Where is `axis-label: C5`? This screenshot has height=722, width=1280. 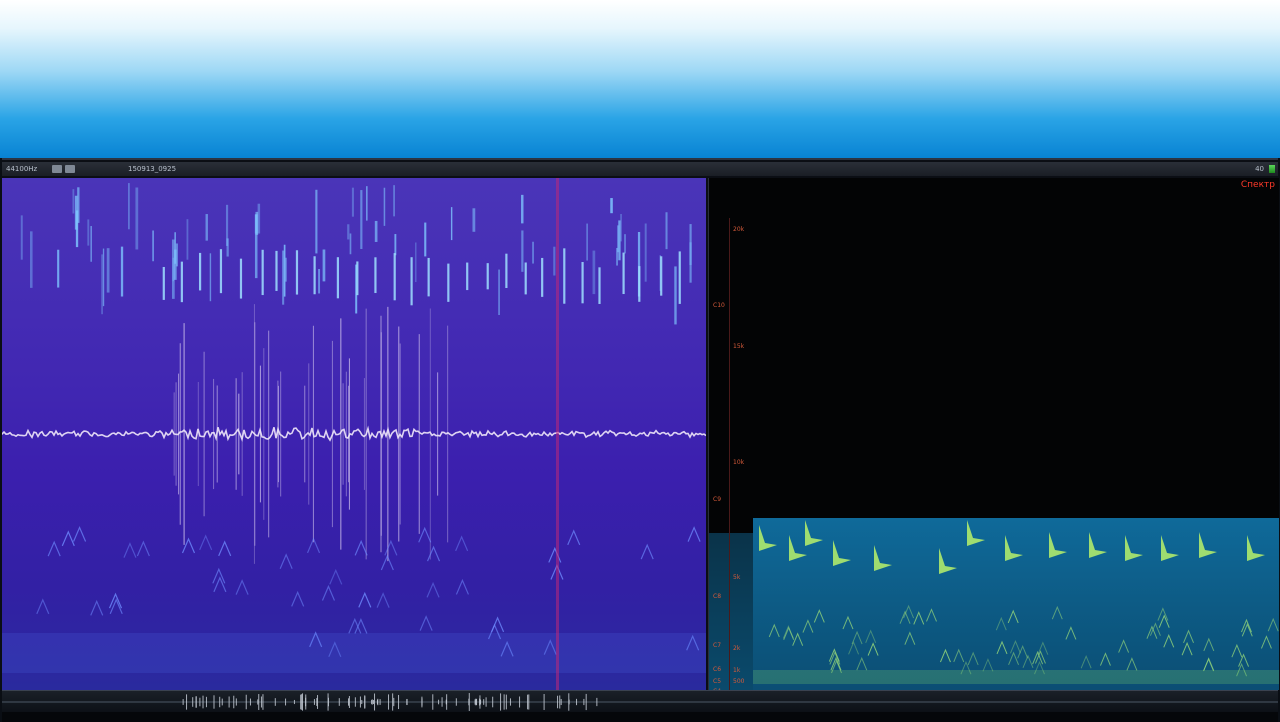 axis-label: C5 is located at coordinates (717, 681).